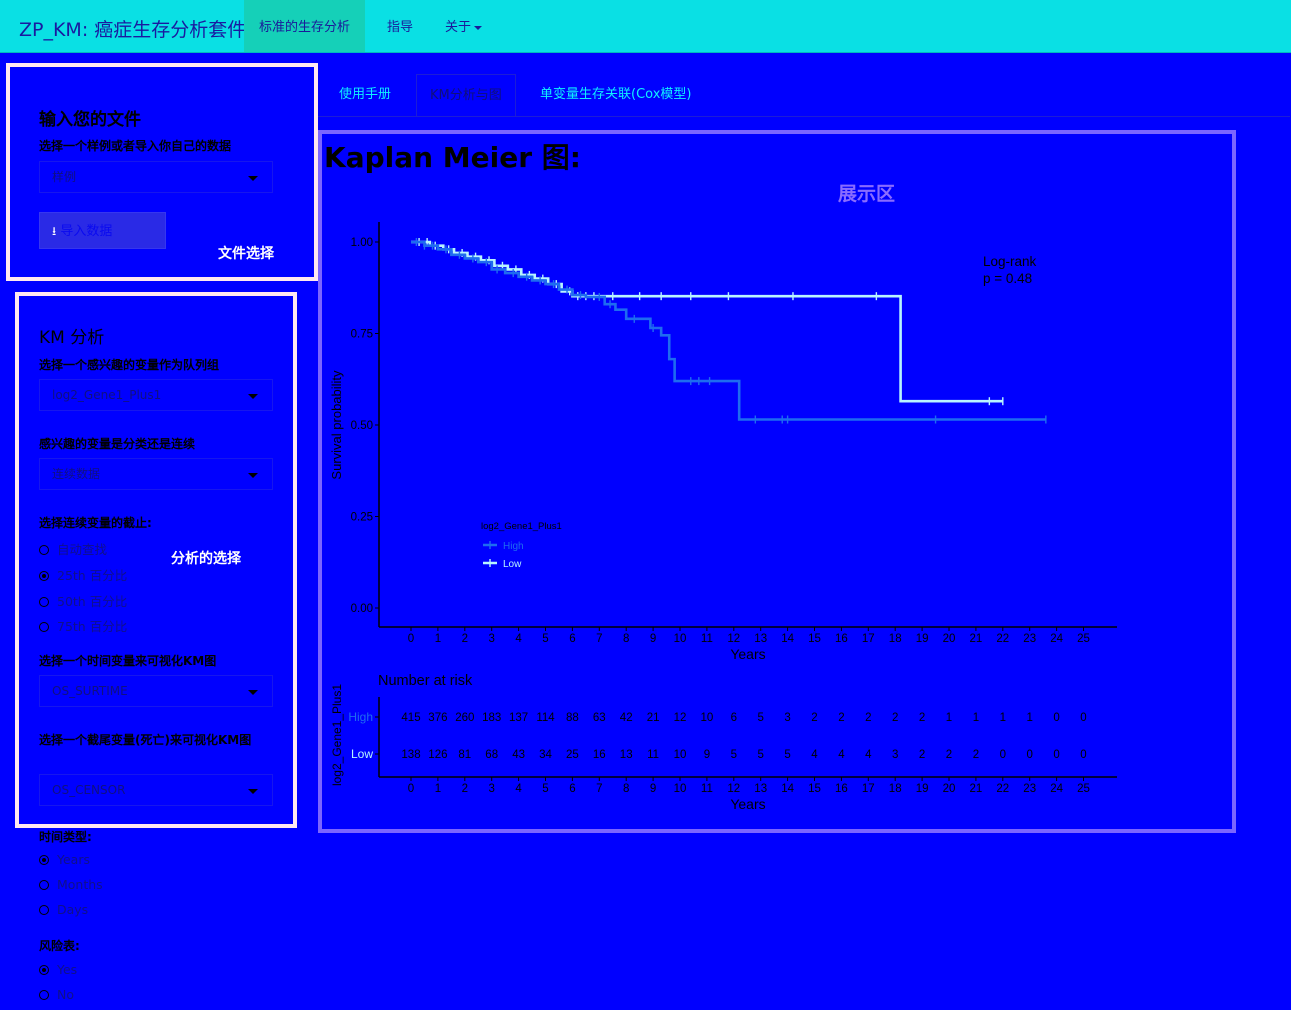 Image resolution: width=1291 pixels, height=1010 pixels. What do you see at coordinates (707, 755) in the screenshot?
I see `risk-count: 9` at bounding box center [707, 755].